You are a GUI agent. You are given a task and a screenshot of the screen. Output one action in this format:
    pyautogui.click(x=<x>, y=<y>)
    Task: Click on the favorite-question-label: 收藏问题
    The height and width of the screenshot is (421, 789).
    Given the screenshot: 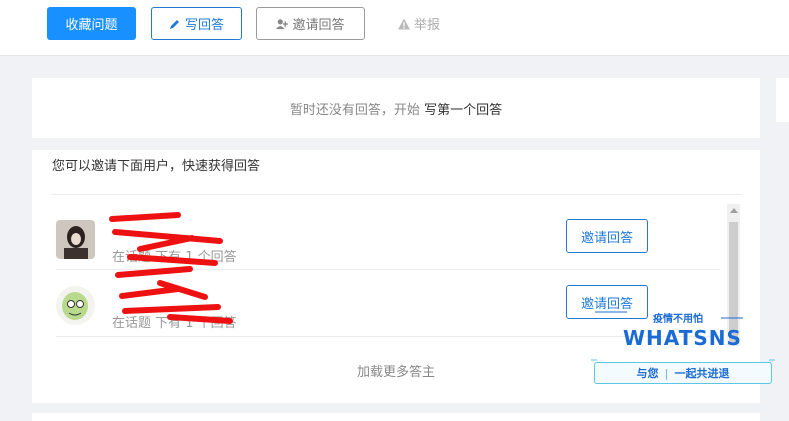 What is the action you would take?
    pyautogui.click(x=91, y=25)
    